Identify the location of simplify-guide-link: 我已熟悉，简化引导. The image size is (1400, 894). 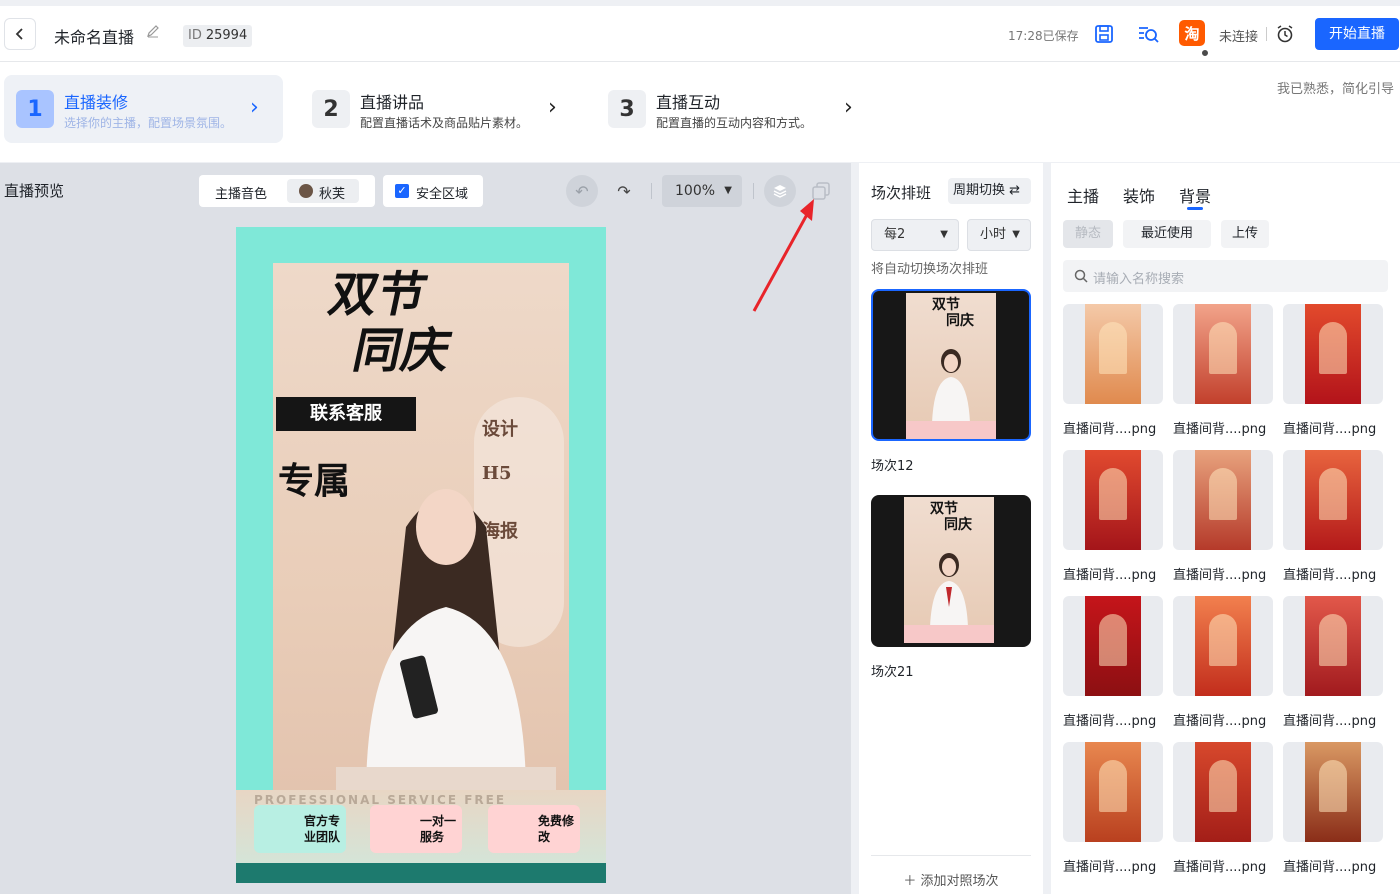
(1335, 87).